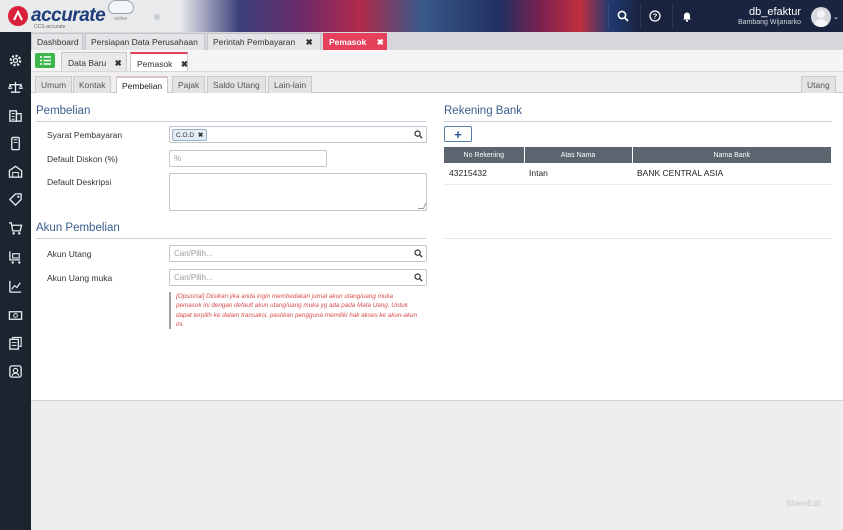 Image resolution: width=843 pixels, height=530 pixels. Describe the element at coordinates (142, 85) in the screenshot. I see `tab-pembelian: Pembelian` at that location.